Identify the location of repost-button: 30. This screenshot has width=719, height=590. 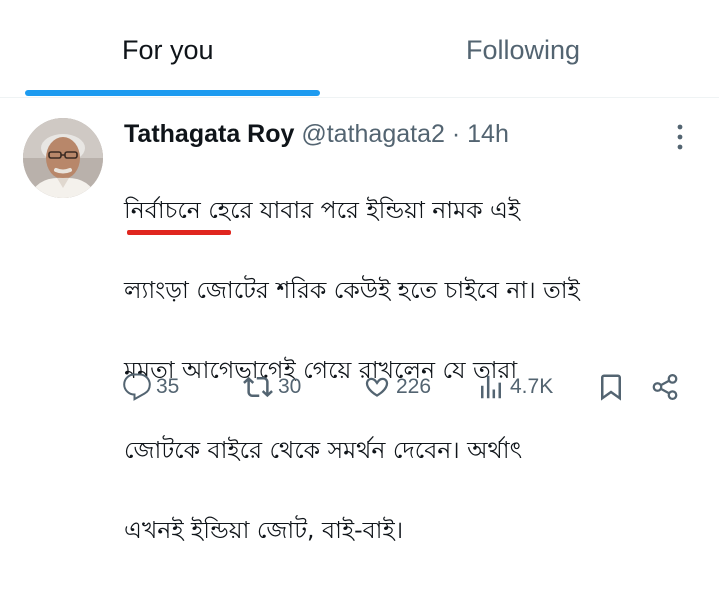
(271, 387).